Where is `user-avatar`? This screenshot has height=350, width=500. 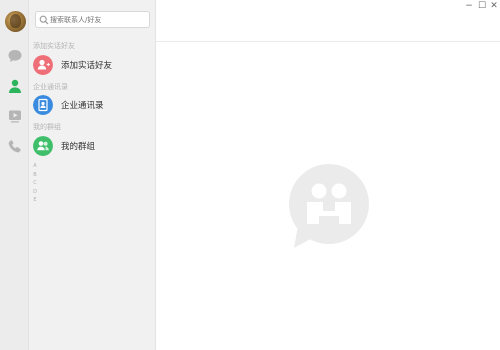 user-avatar is located at coordinates (15, 21).